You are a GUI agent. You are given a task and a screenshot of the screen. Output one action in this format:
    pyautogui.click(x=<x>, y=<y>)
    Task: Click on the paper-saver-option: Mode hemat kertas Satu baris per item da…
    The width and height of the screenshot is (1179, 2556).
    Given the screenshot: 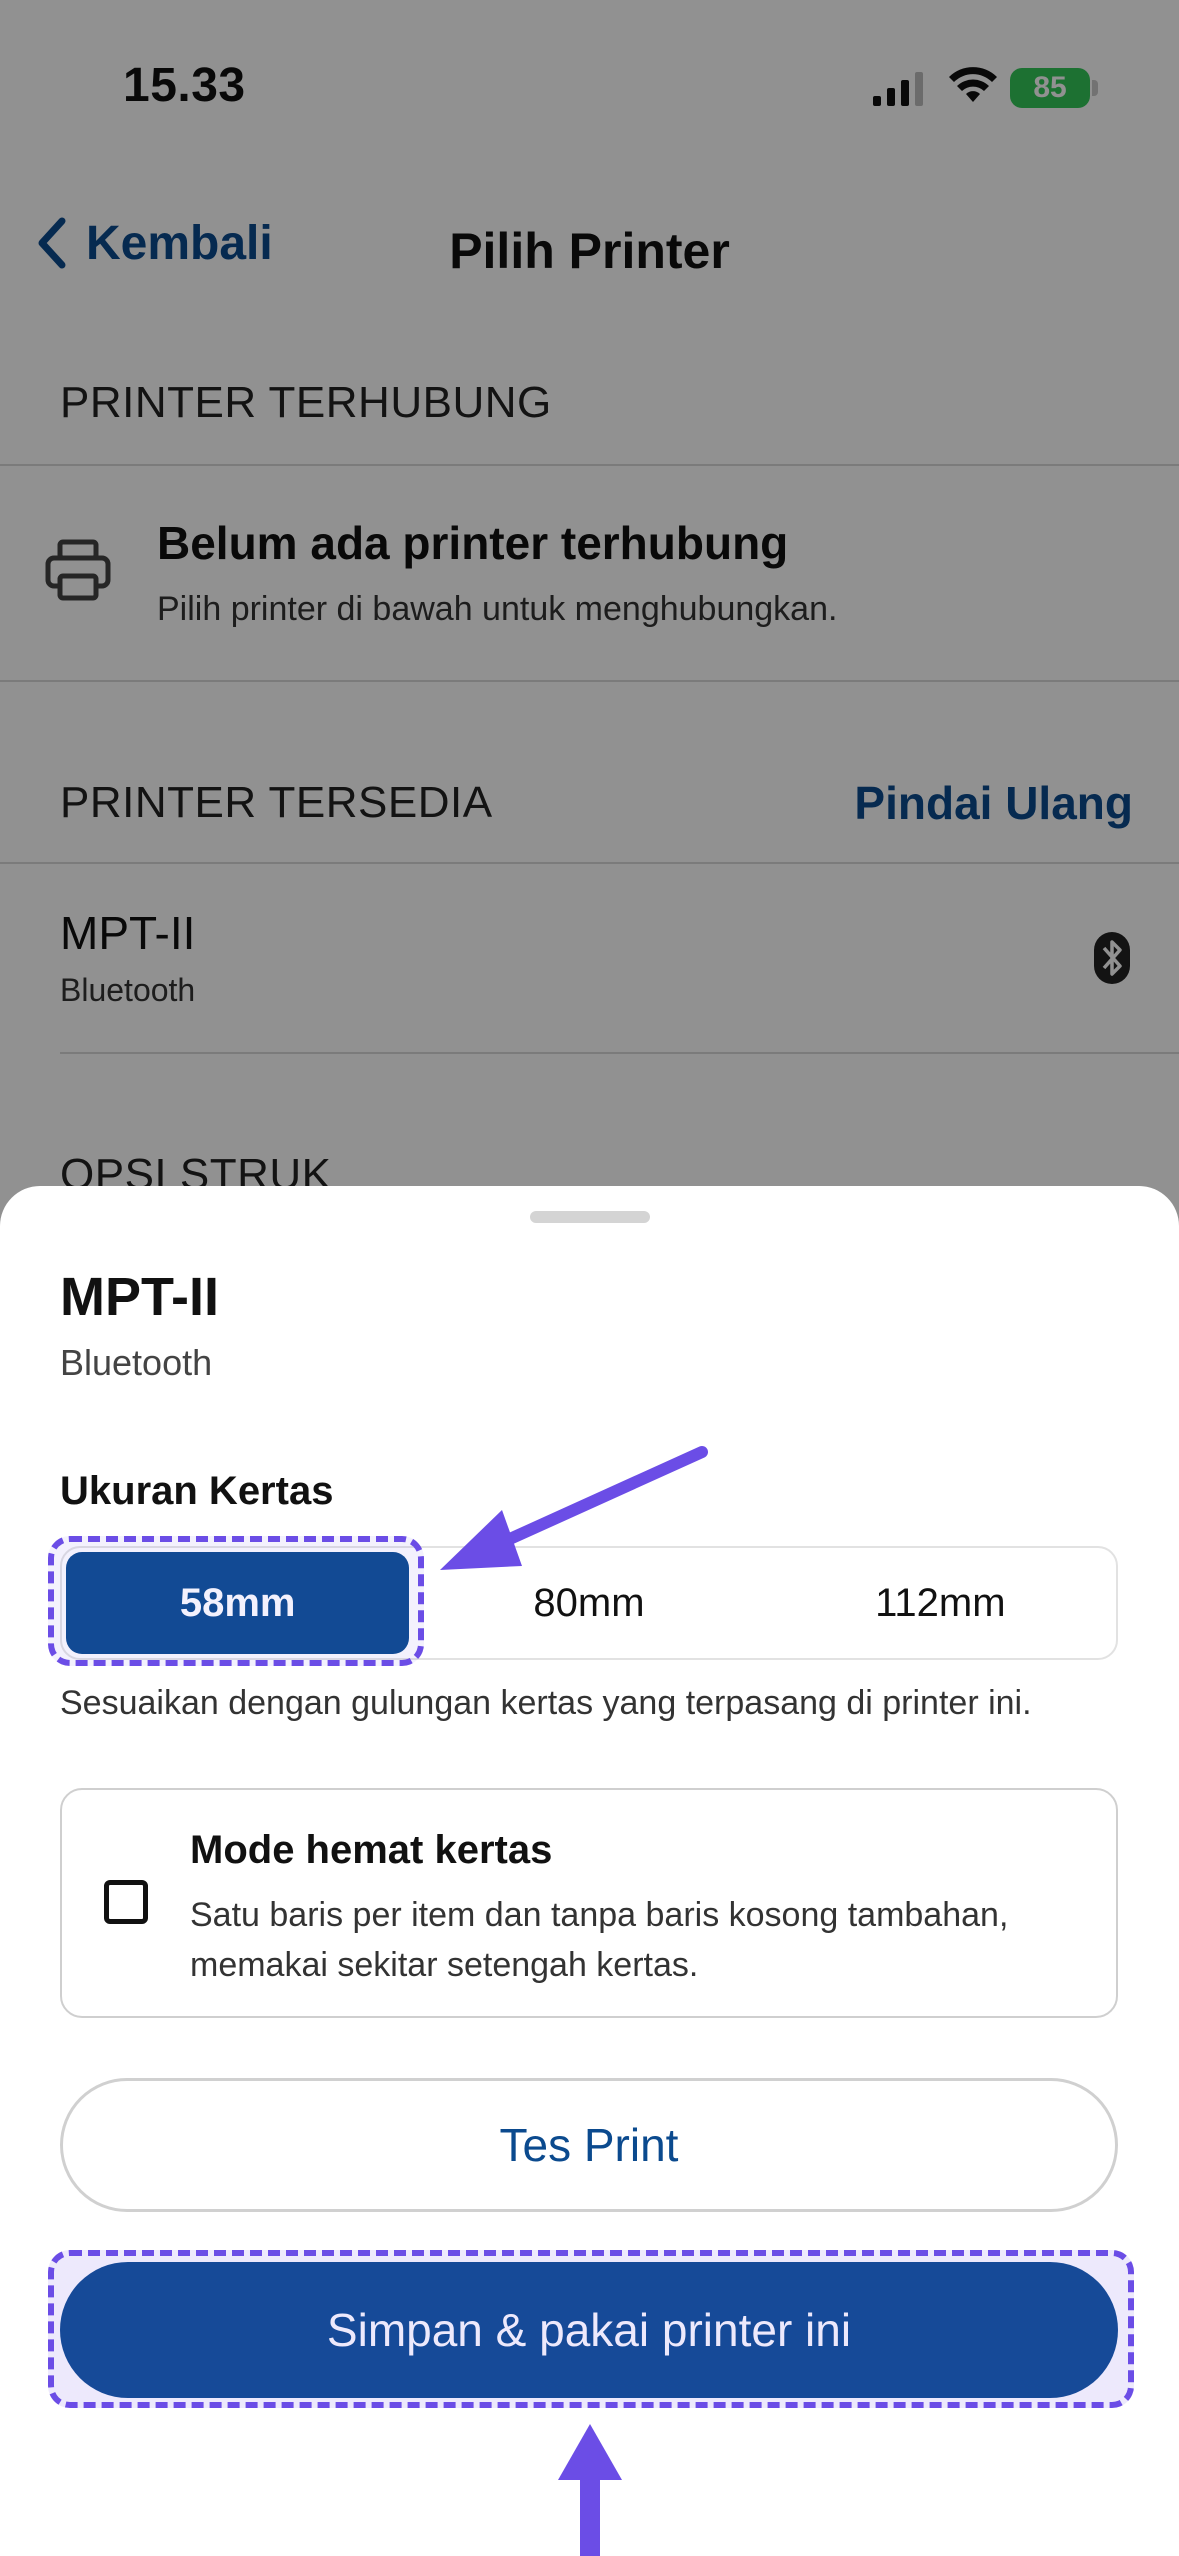 What is the action you would take?
    pyautogui.click(x=589, y=1903)
    